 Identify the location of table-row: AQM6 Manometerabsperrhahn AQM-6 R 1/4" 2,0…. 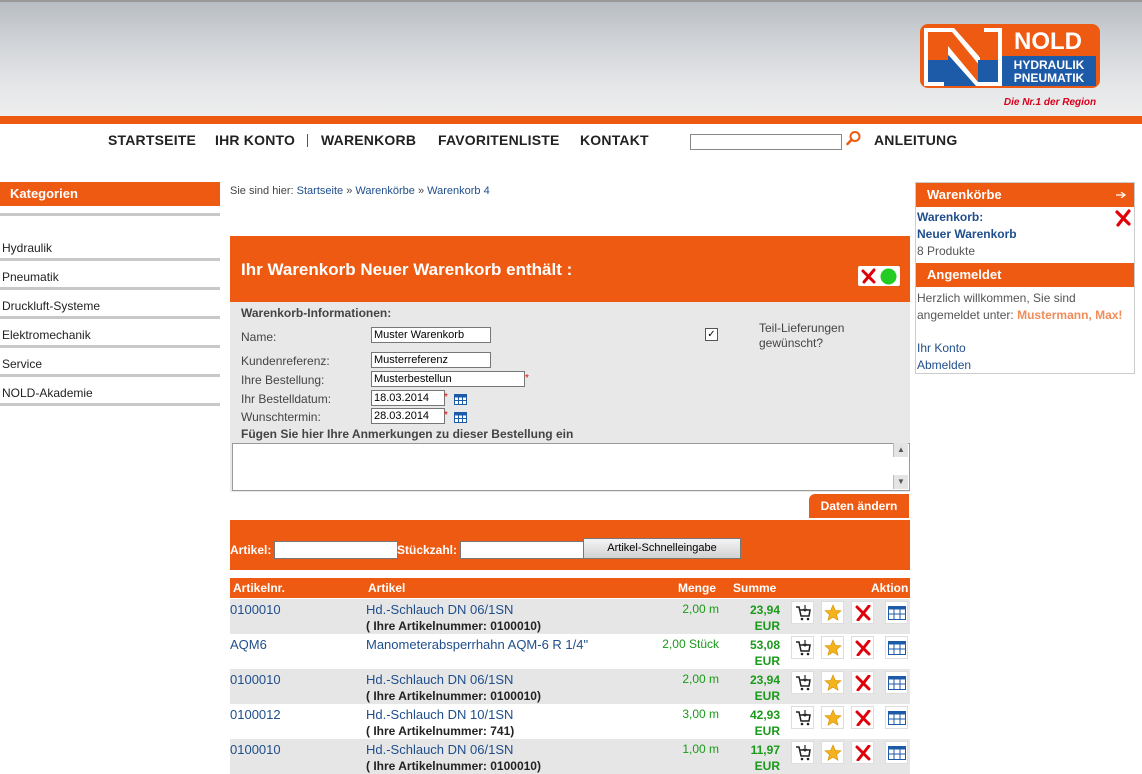
(570, 651).